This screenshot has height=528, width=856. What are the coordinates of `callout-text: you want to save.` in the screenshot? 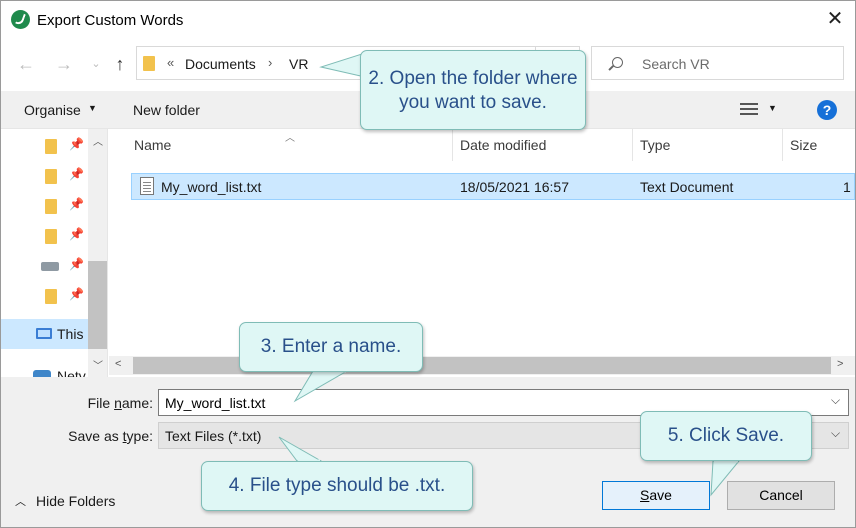 It's located at (473, 102).